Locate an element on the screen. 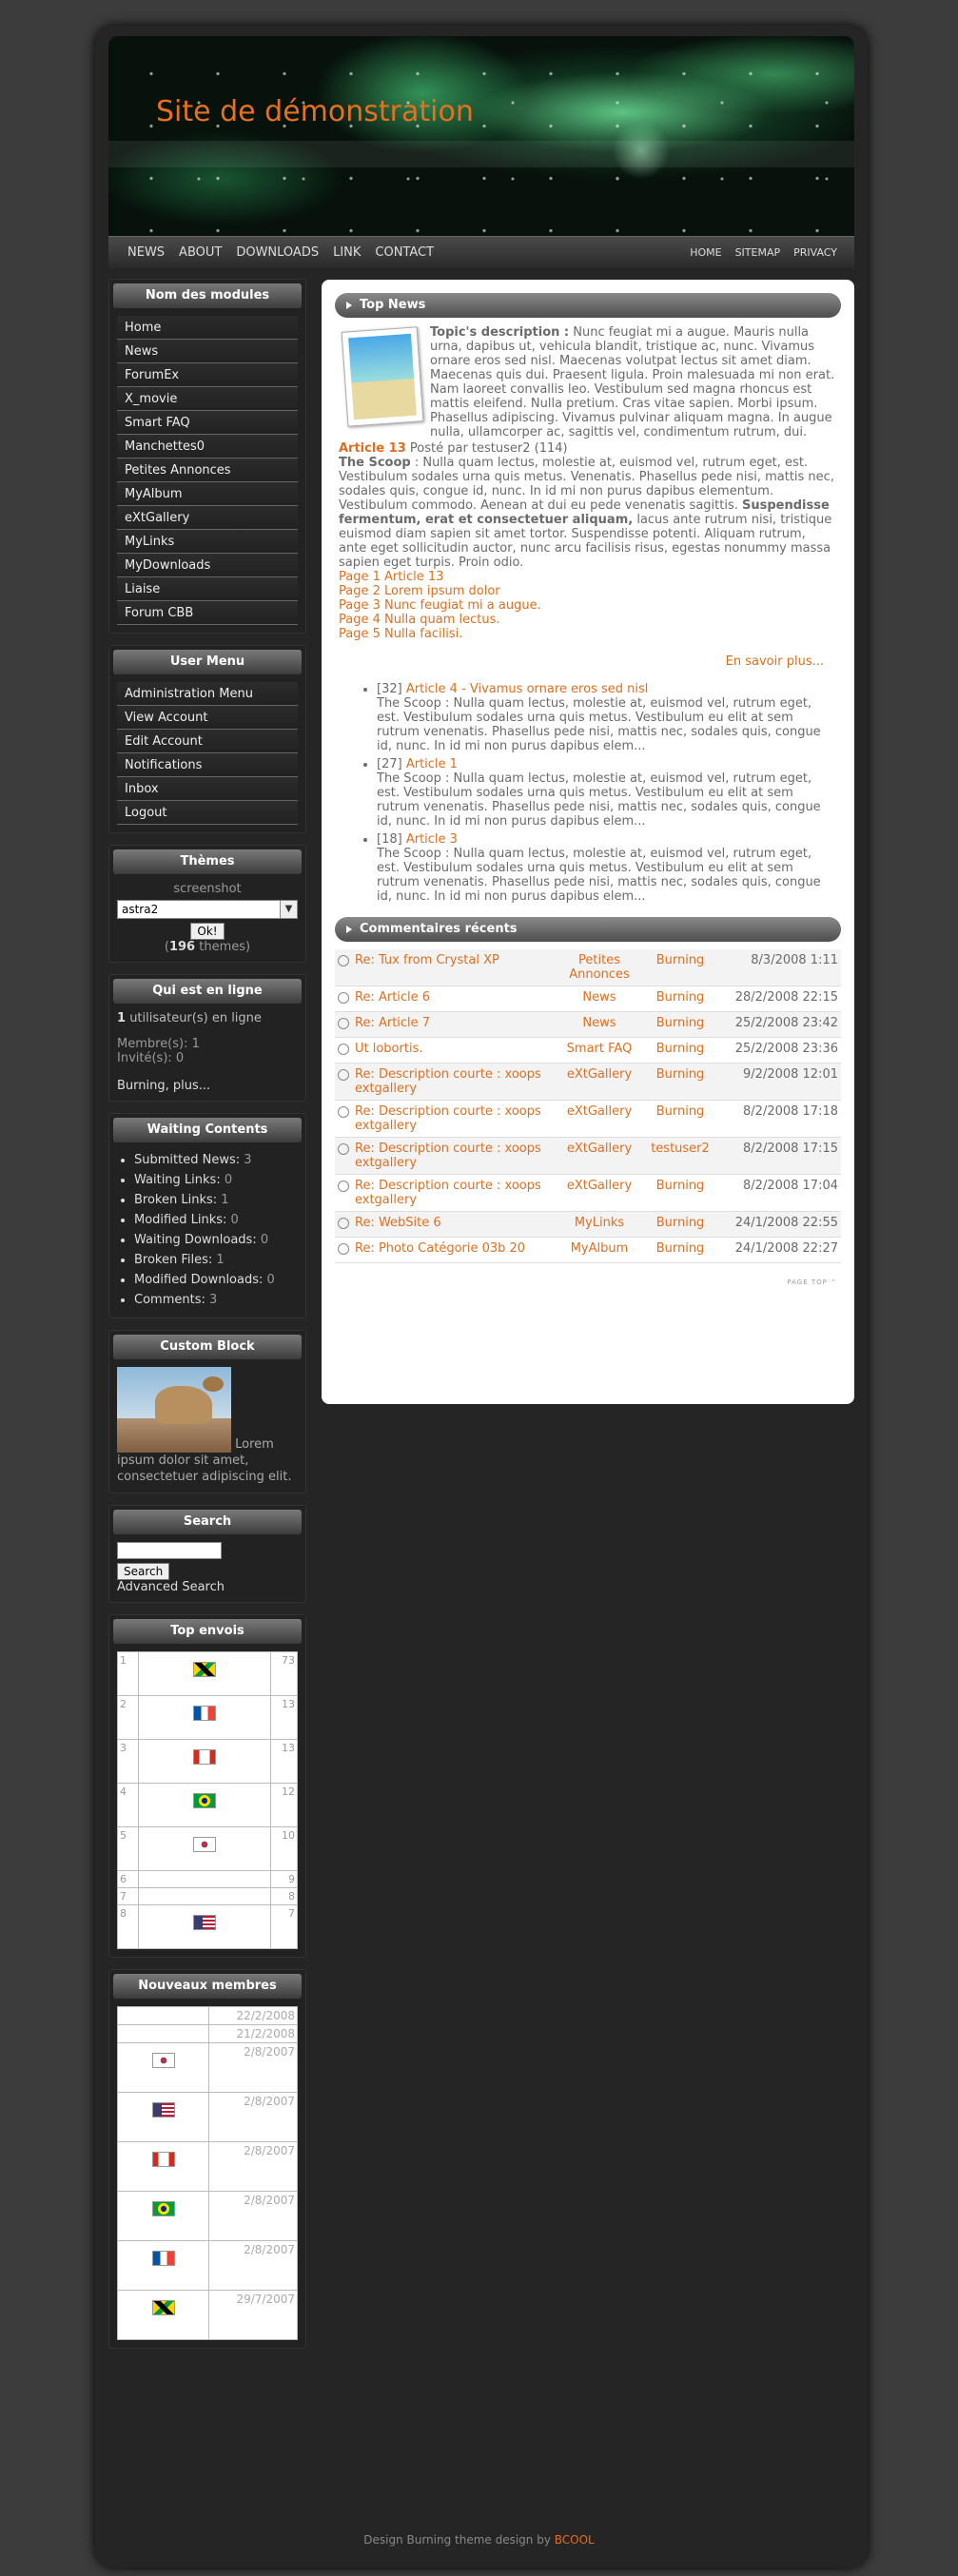 The image size is (958, 2576). nav-link: LINK is located at coordinates (347, 253).